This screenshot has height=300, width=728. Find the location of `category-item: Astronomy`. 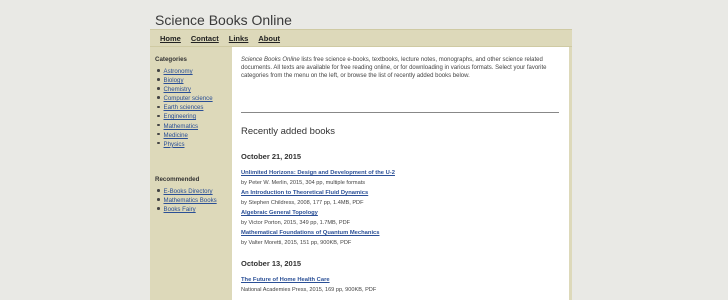

category-item: Astronomy is located at coordinates (185, 71).